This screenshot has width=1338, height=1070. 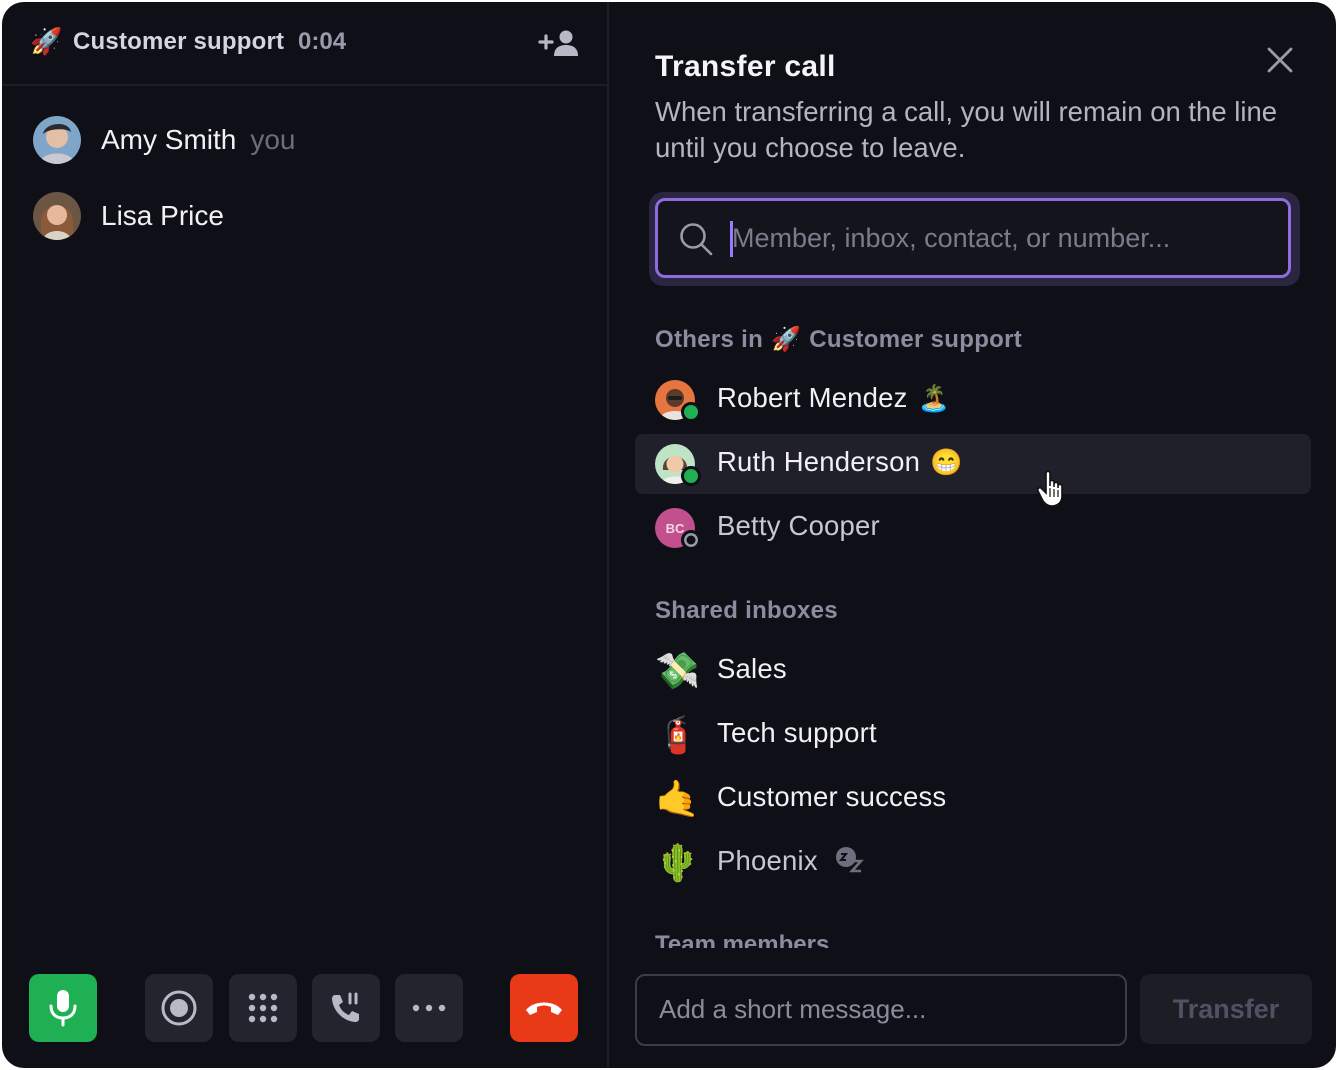 What do you see at coordinates (849, 862) in the screenshot?
I see `snooze-icon` at bounding box center [849, 862].